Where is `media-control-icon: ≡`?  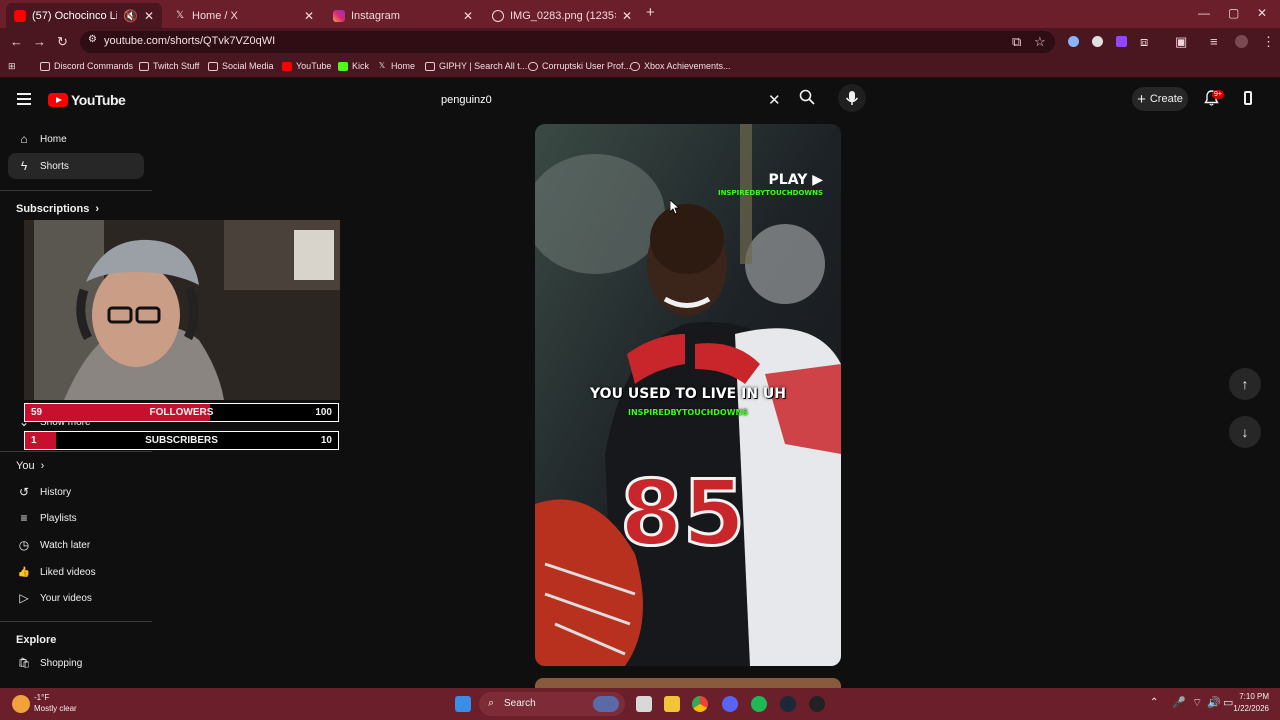 media-control-icon: ≡ is located at coordinates (1214, 41).